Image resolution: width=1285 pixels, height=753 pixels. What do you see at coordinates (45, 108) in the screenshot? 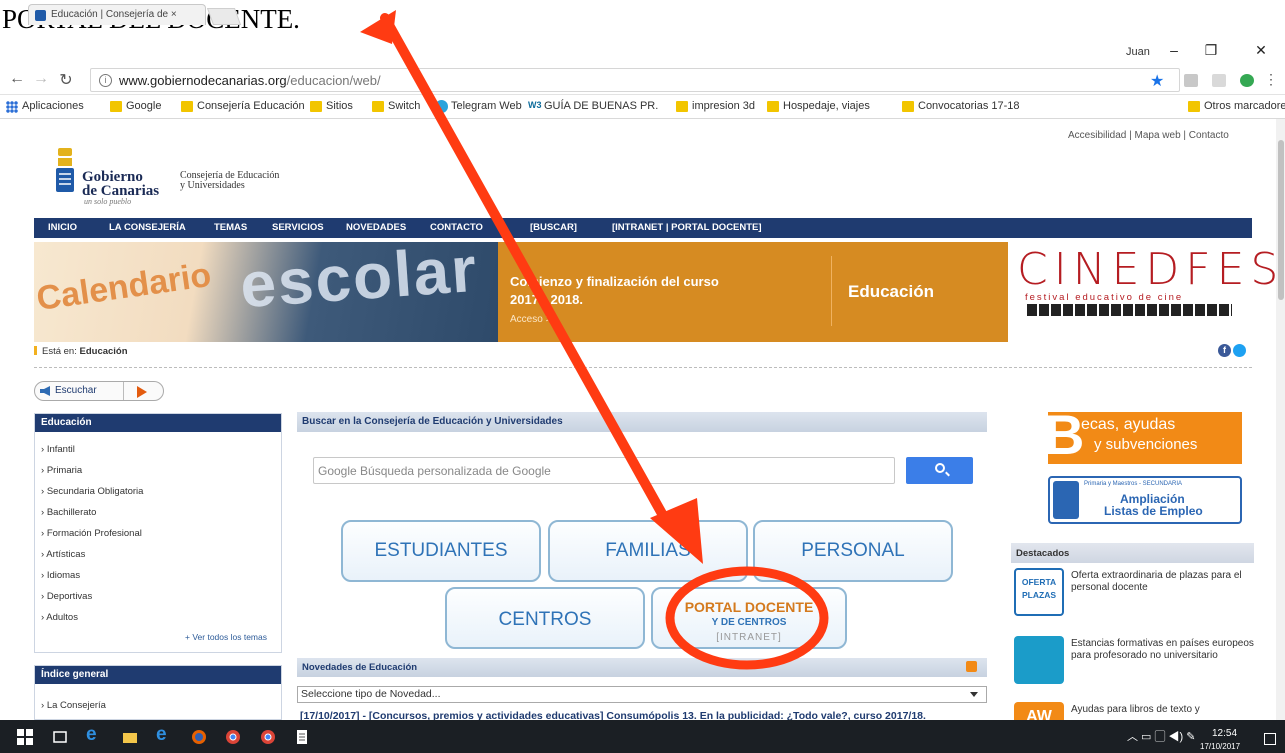
I see `bookmark-apps: Aplicaciones` at bounding box center [45, 108].